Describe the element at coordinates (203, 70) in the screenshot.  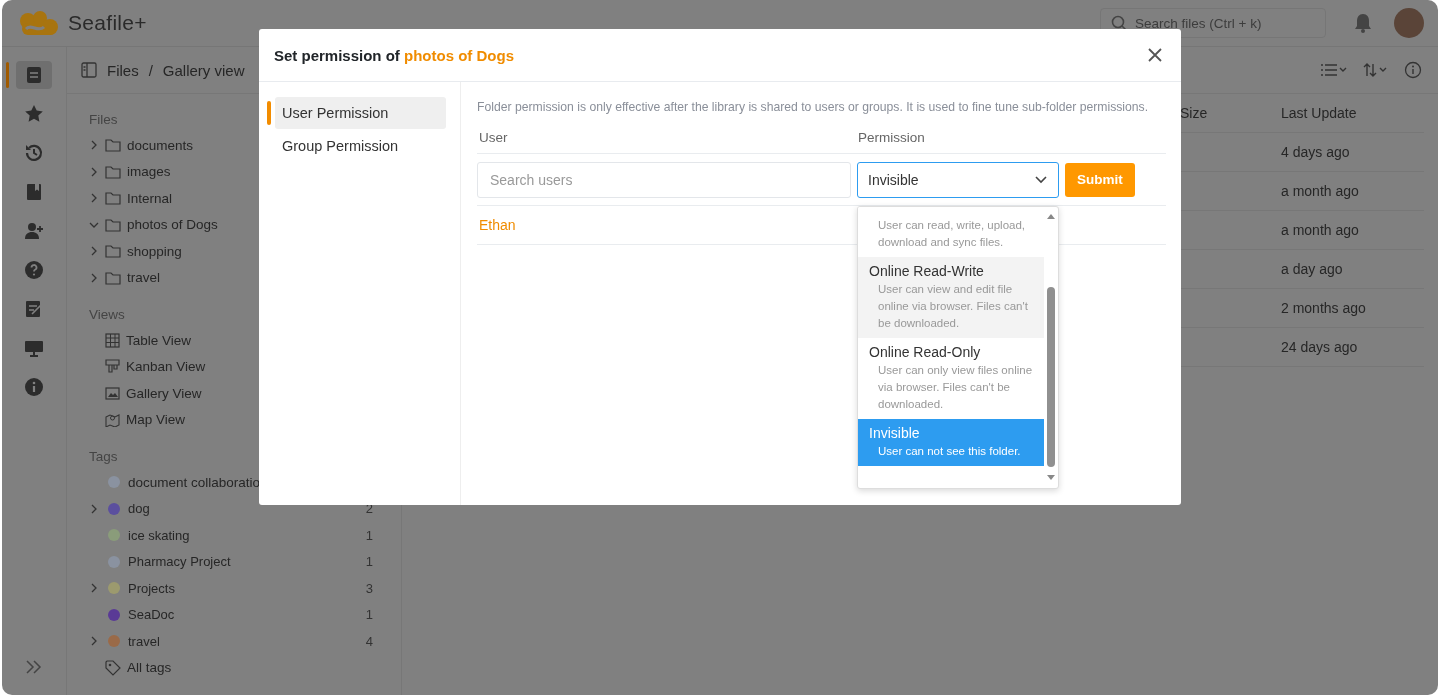
I see `breadcrumb-link: Gallery view` at that location.